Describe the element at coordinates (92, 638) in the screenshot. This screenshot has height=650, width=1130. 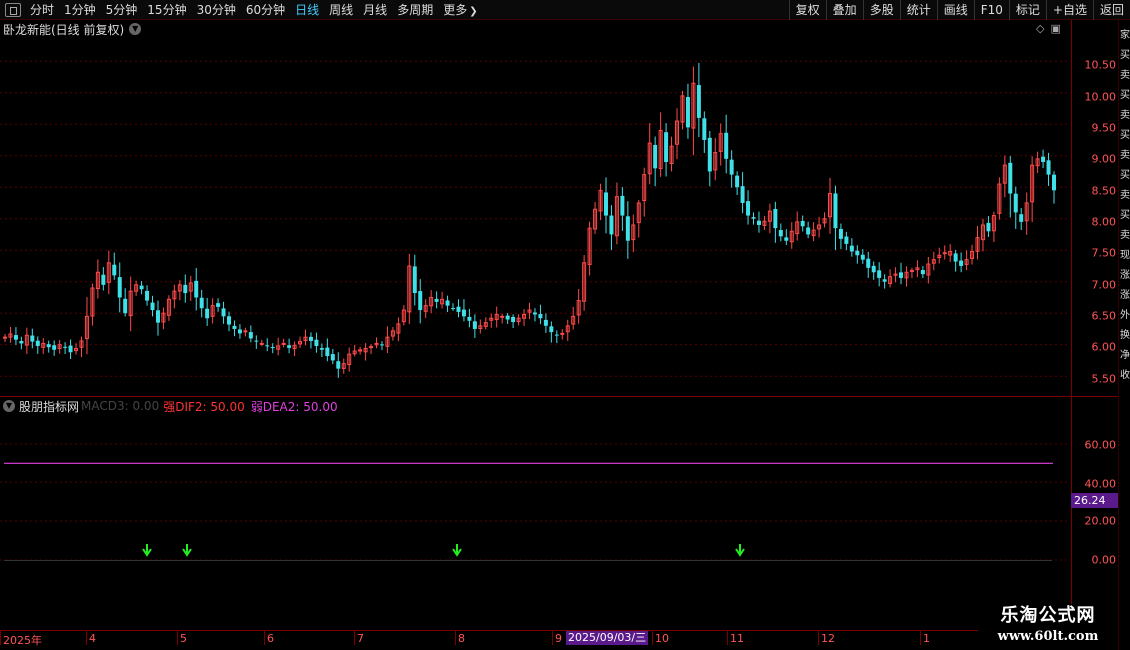
I see `date-label: 4` at that location.